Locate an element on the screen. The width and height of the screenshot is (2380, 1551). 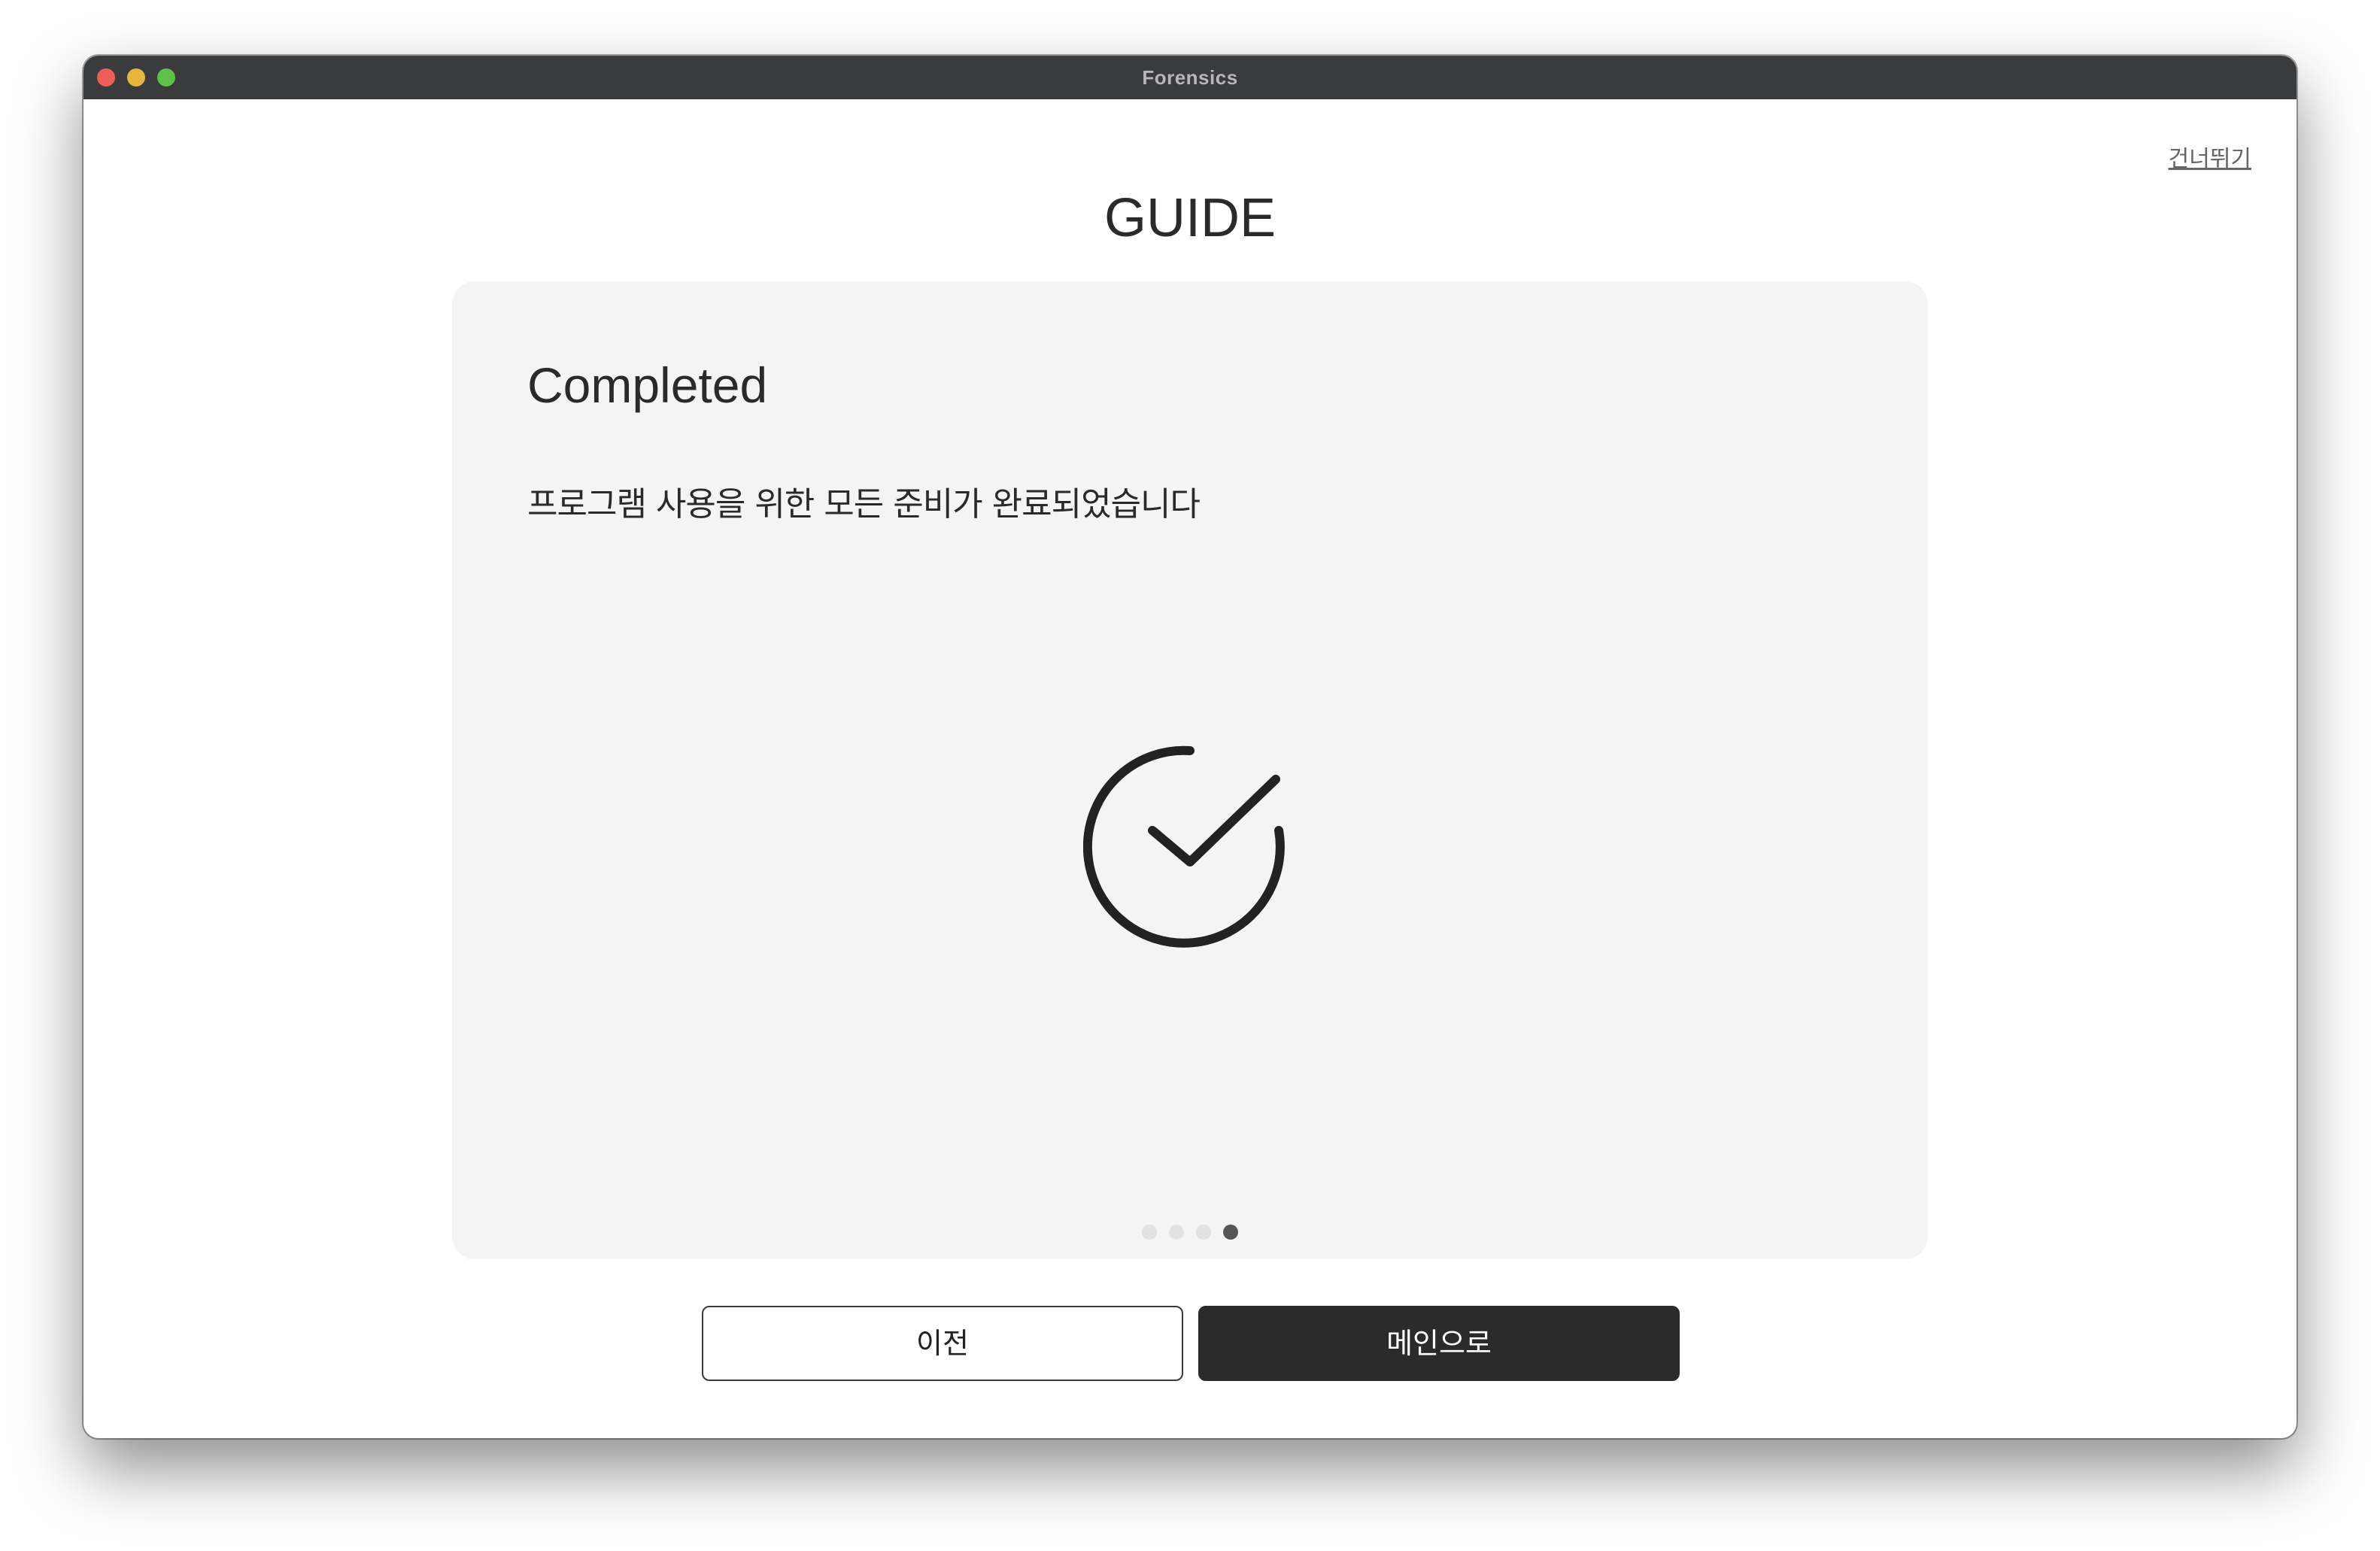
page-title: GUIDE is located at coordinates (1190, 218).